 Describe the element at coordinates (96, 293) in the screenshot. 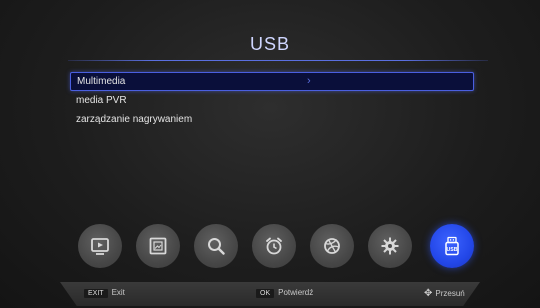

I see `exit-key: EXIT` at that location.